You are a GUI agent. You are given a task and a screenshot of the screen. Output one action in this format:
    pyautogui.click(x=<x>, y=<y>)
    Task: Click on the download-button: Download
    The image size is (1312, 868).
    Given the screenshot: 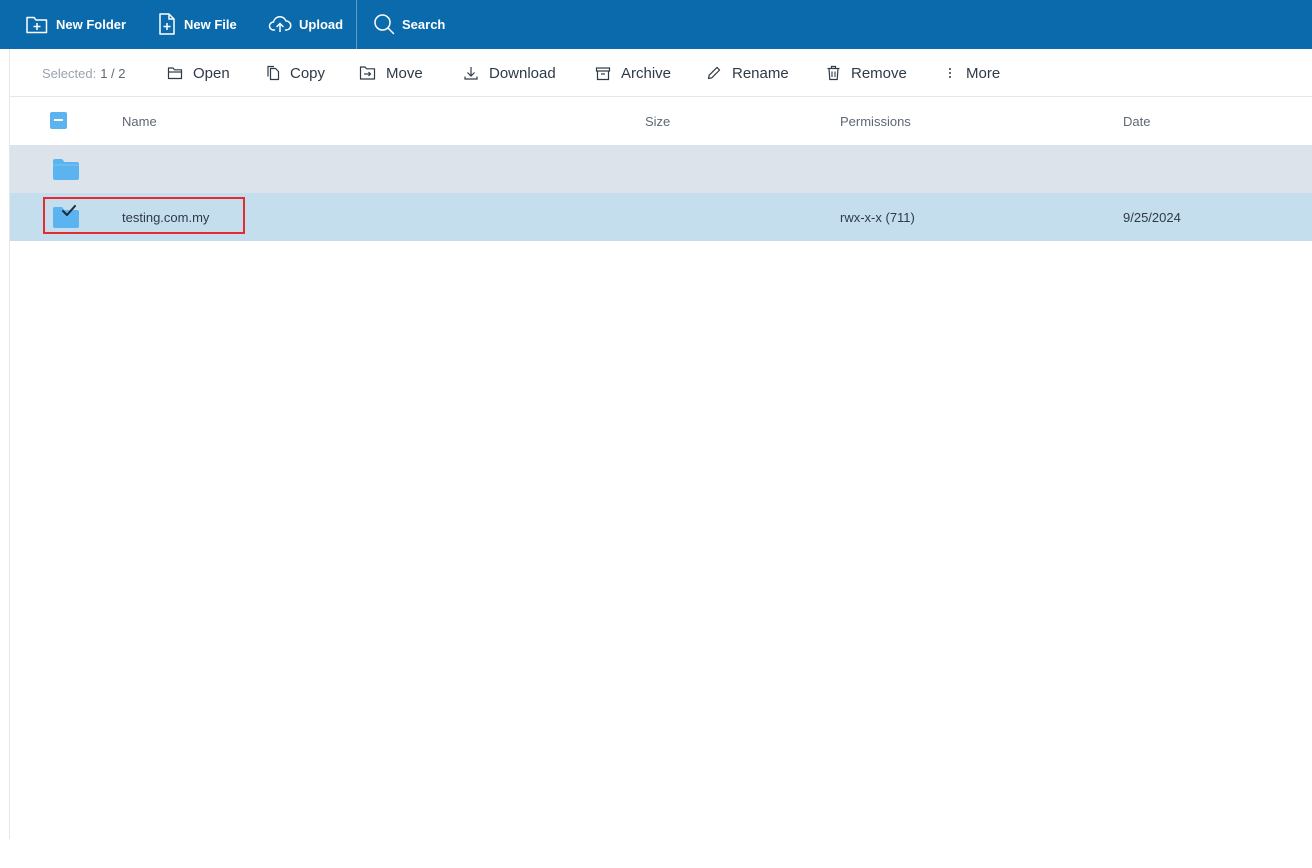 What is the action you would take?
    pyautogui.click(x=509, y=73)
    